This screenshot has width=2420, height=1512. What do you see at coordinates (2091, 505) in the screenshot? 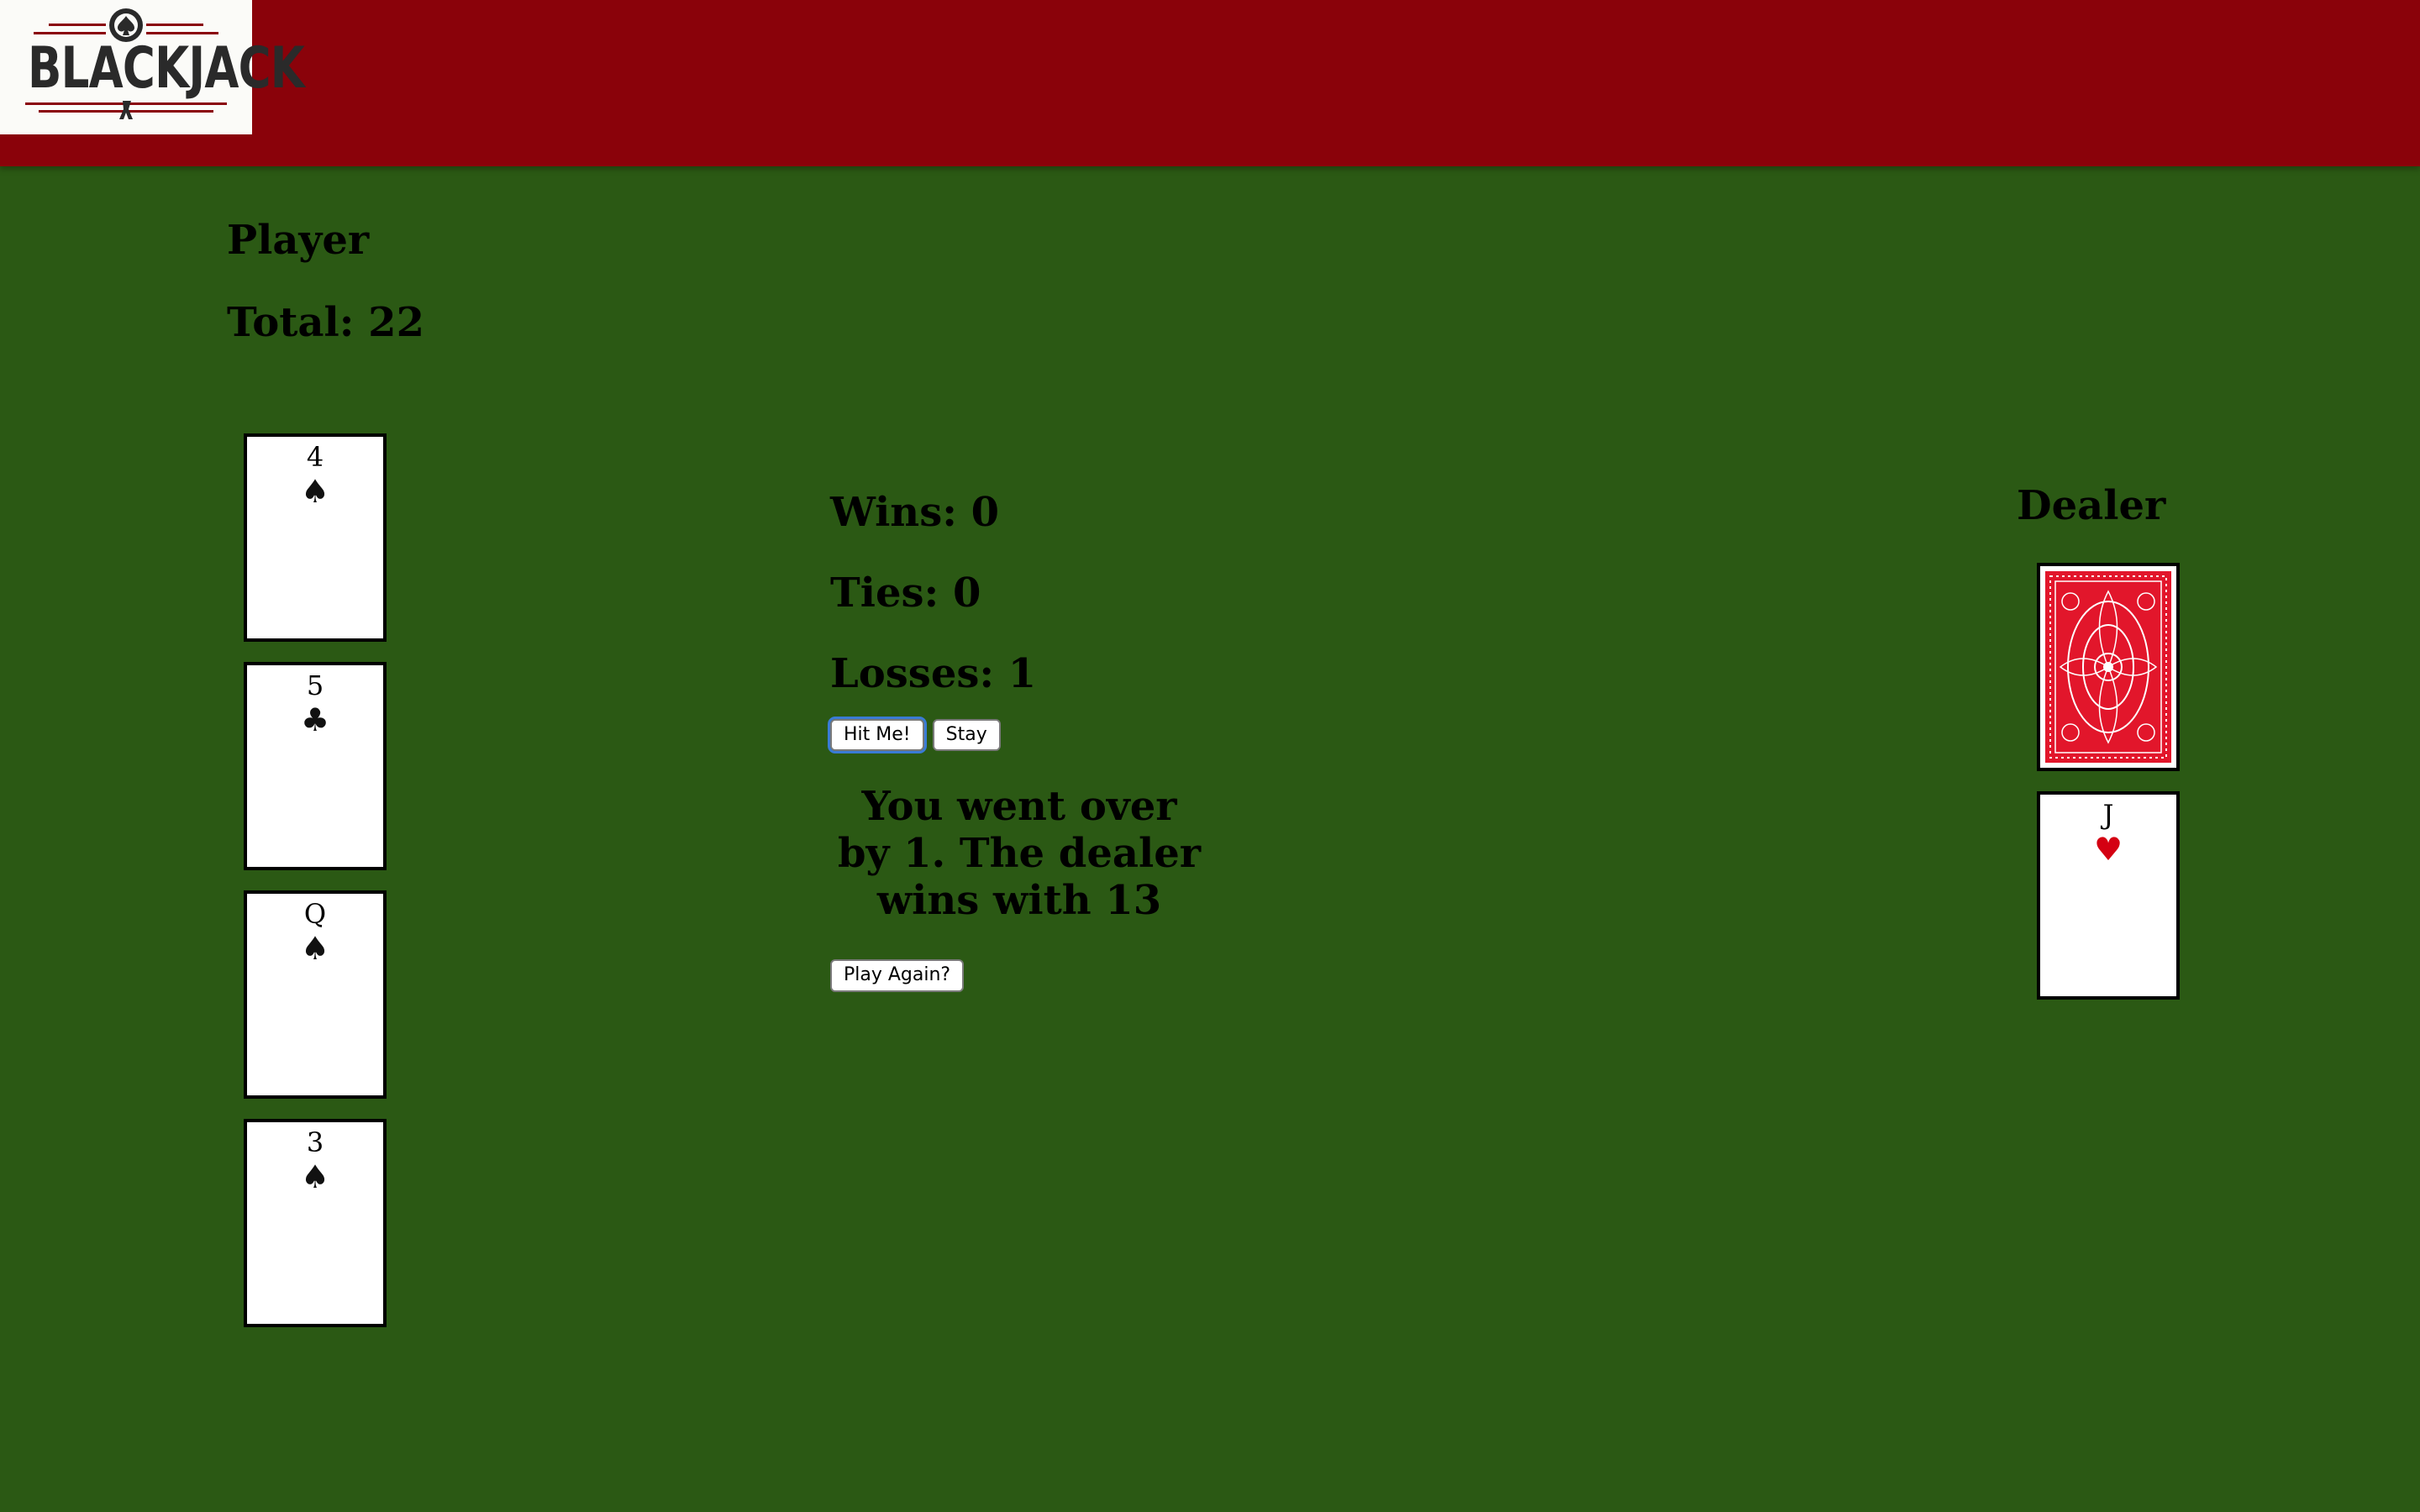
I see `dealer-heading: Dealer` at bounding box center [2091, 505].